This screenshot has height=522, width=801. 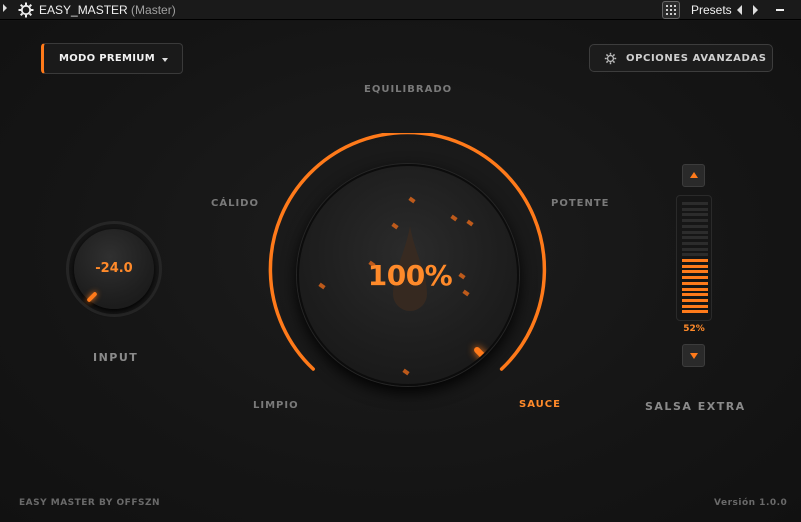 I want to click on input-label: INPUT, so click(x=116, y=357).